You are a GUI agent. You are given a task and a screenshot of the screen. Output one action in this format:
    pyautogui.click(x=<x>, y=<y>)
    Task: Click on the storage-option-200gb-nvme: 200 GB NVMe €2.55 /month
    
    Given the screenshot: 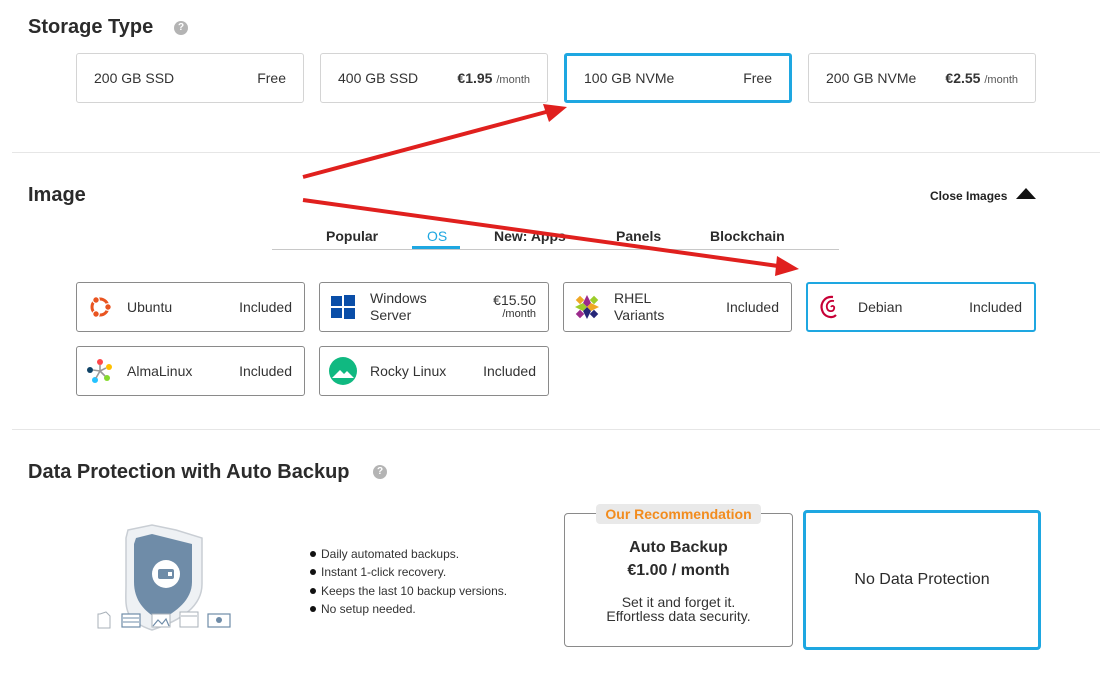 What is the action you would take?
    pyautogui.click(x=922, y=78)
    